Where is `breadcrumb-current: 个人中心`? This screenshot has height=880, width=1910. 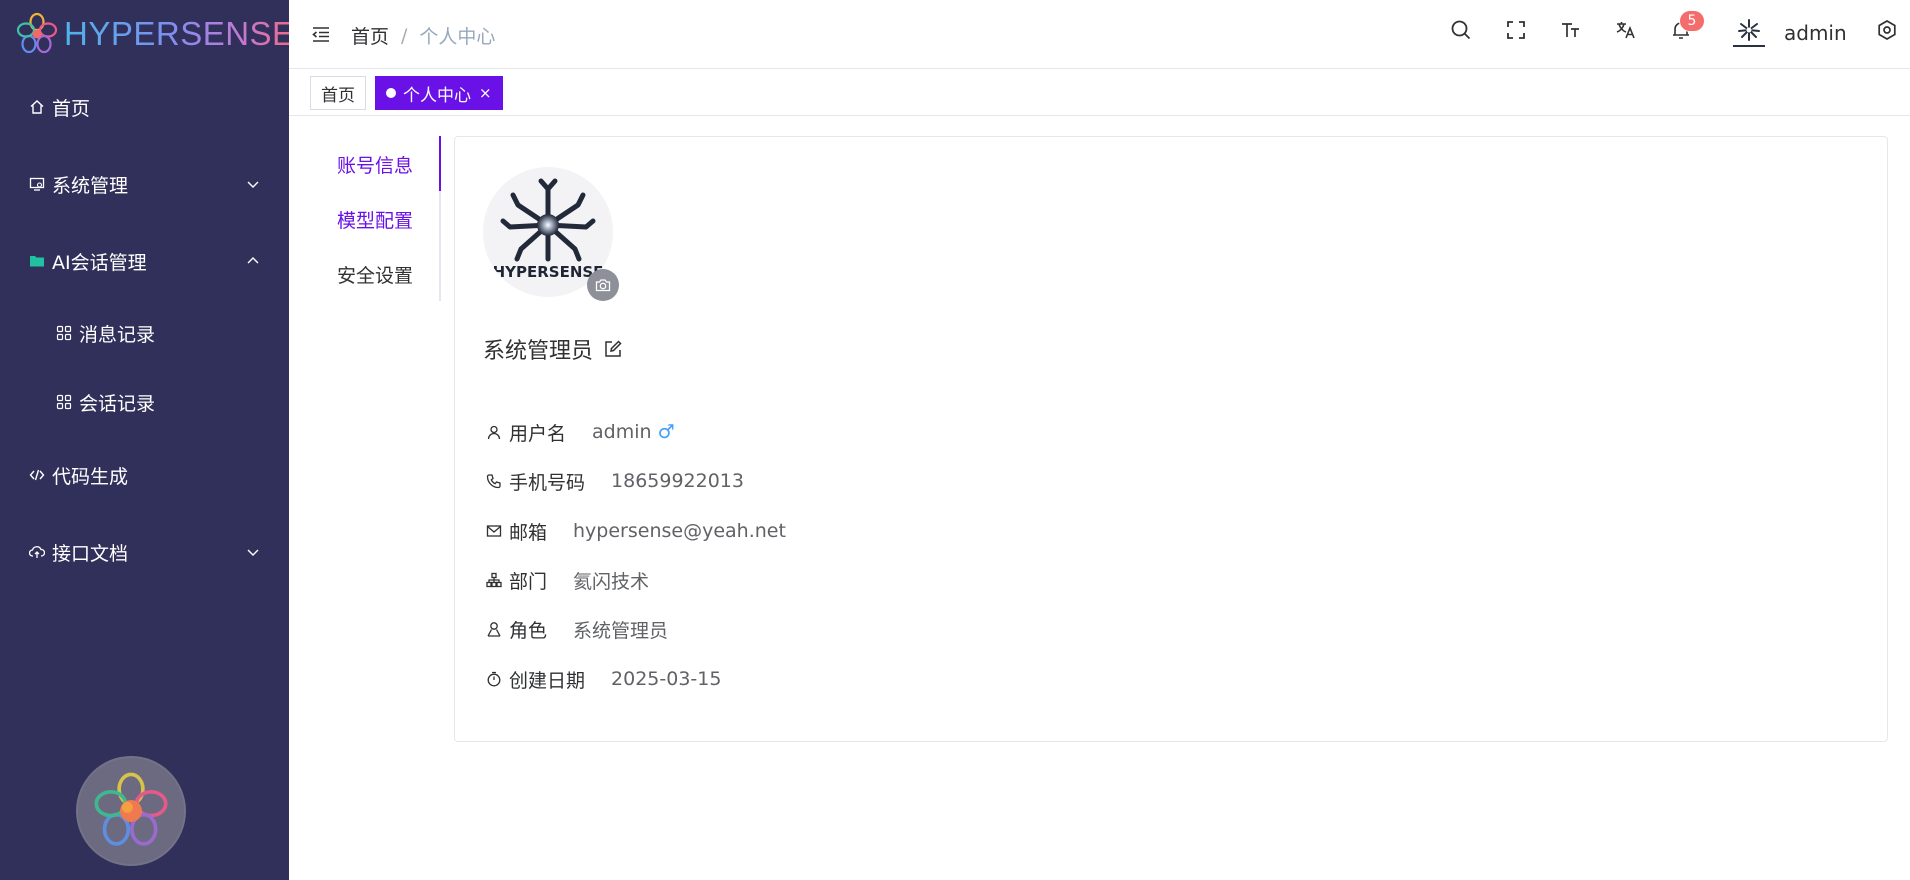
breadcrumb-current: 个人中心 is located at coordinates (457, 37).